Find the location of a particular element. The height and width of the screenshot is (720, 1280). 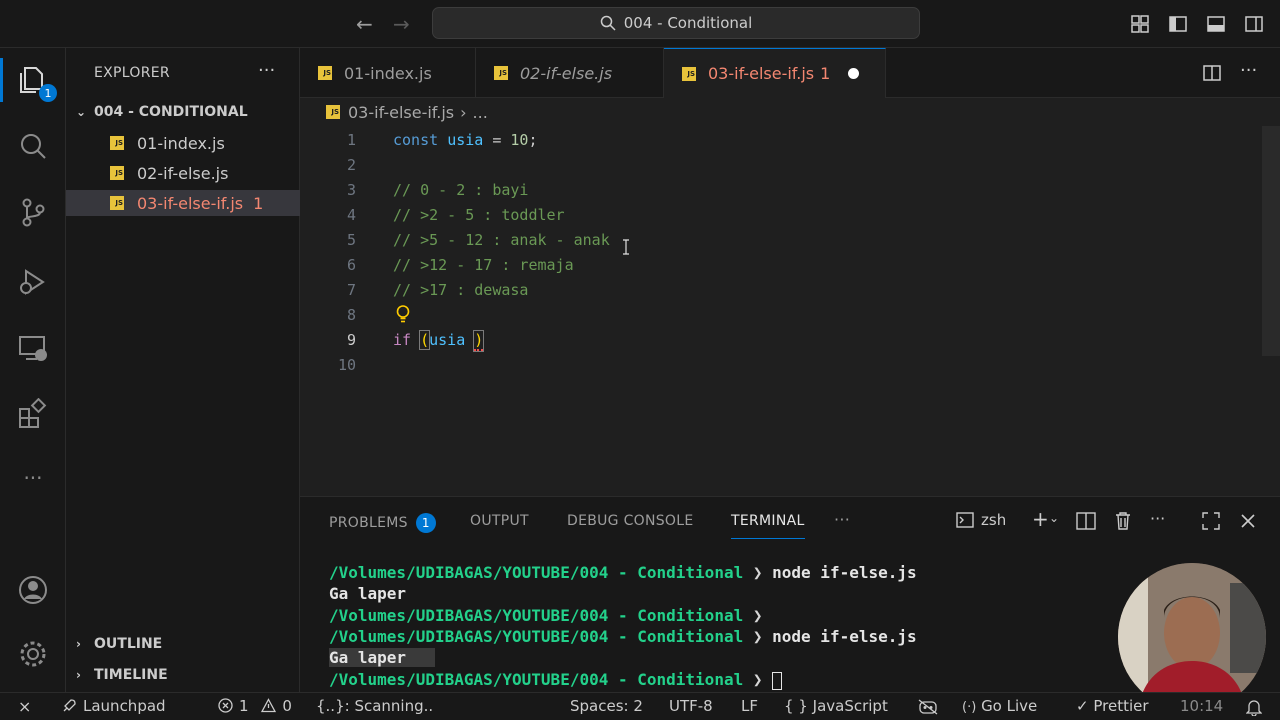

extensions-icon is located at coordinates (33, 414).